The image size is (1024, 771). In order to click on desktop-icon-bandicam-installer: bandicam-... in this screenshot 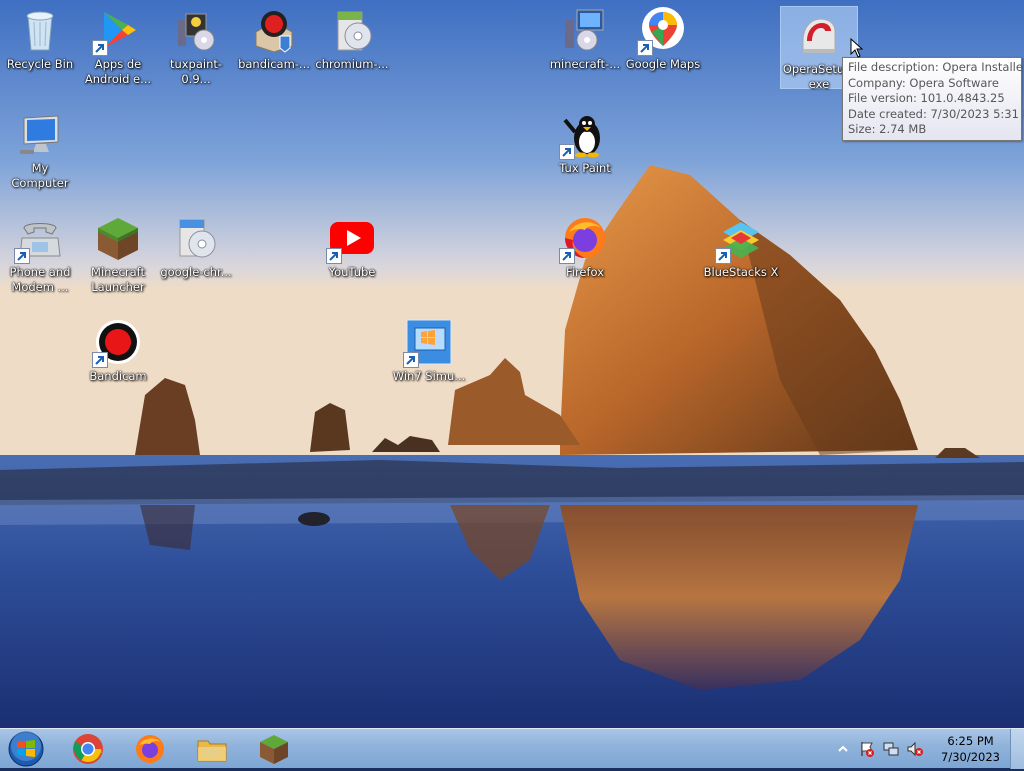, I will do `click(274, 45)`.